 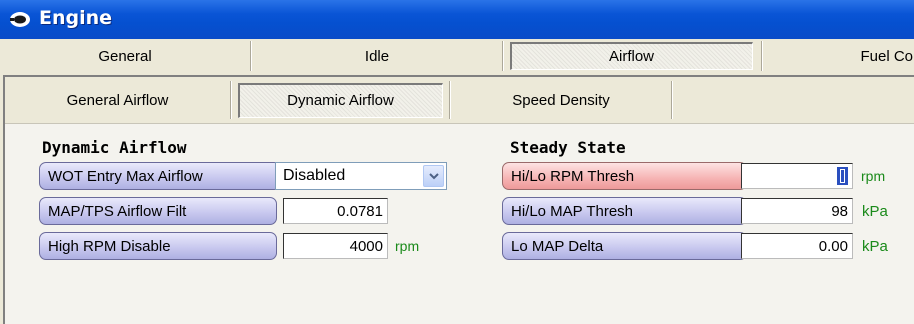 I want to click on map-tps-filt-label: MAP/TPS Airflow Filt, so click(x=158, y=211).